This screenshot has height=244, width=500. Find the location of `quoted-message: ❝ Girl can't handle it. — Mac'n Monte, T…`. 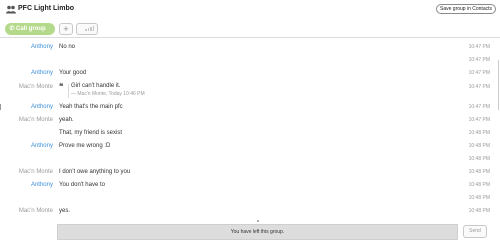

quoted-message: ❝ Girl can't handle it. — Mac'n Monte, T… is located at coordinates (139, 92).